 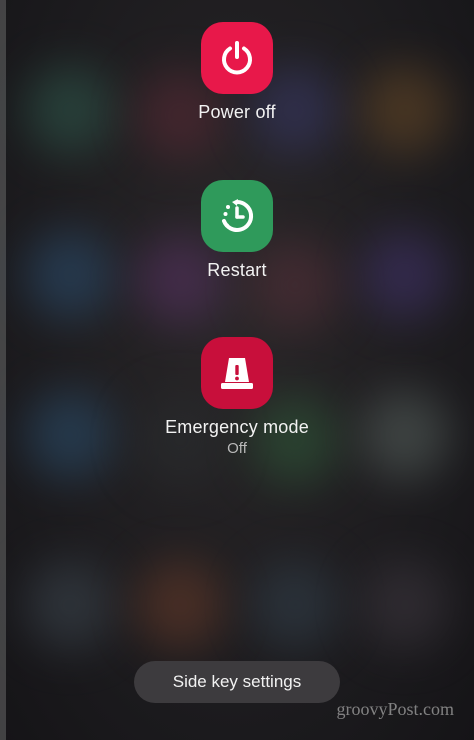 I want to click on power-icon, so click(x=237, y=58).